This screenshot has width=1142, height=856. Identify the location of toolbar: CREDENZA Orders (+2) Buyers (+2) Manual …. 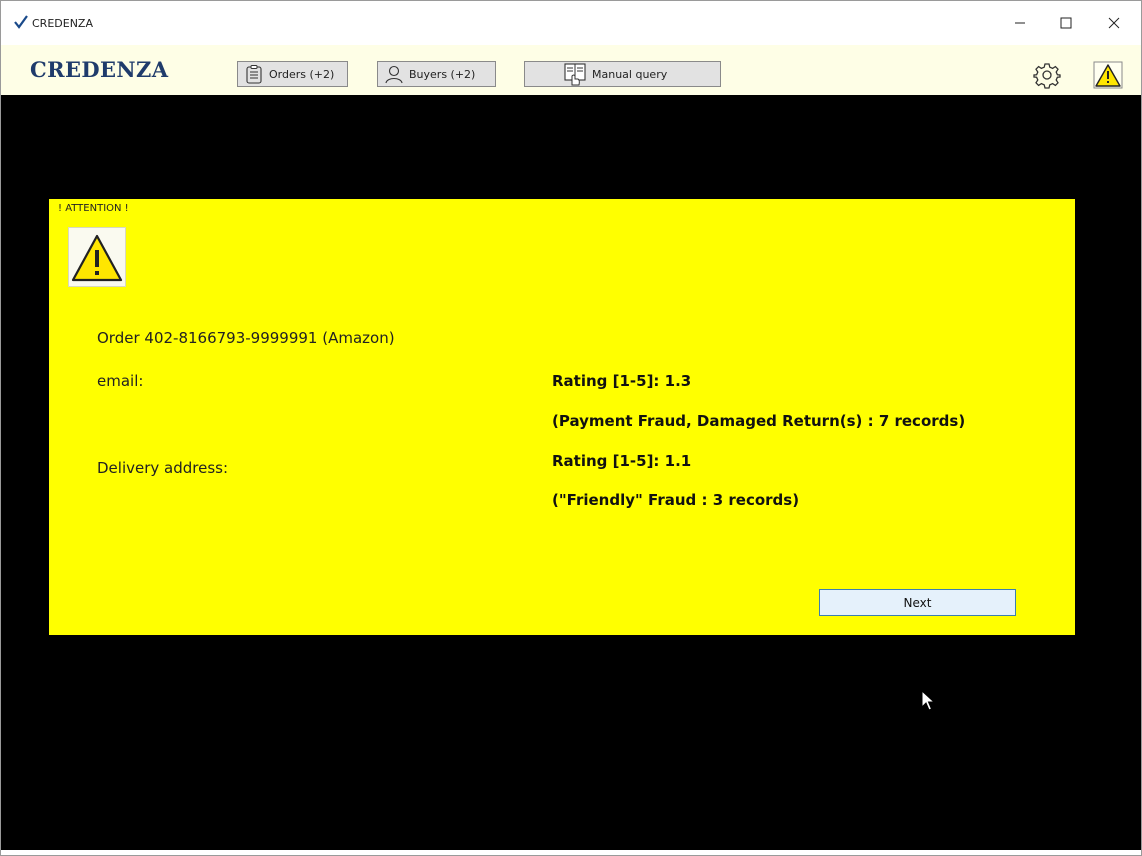
(571, 70).